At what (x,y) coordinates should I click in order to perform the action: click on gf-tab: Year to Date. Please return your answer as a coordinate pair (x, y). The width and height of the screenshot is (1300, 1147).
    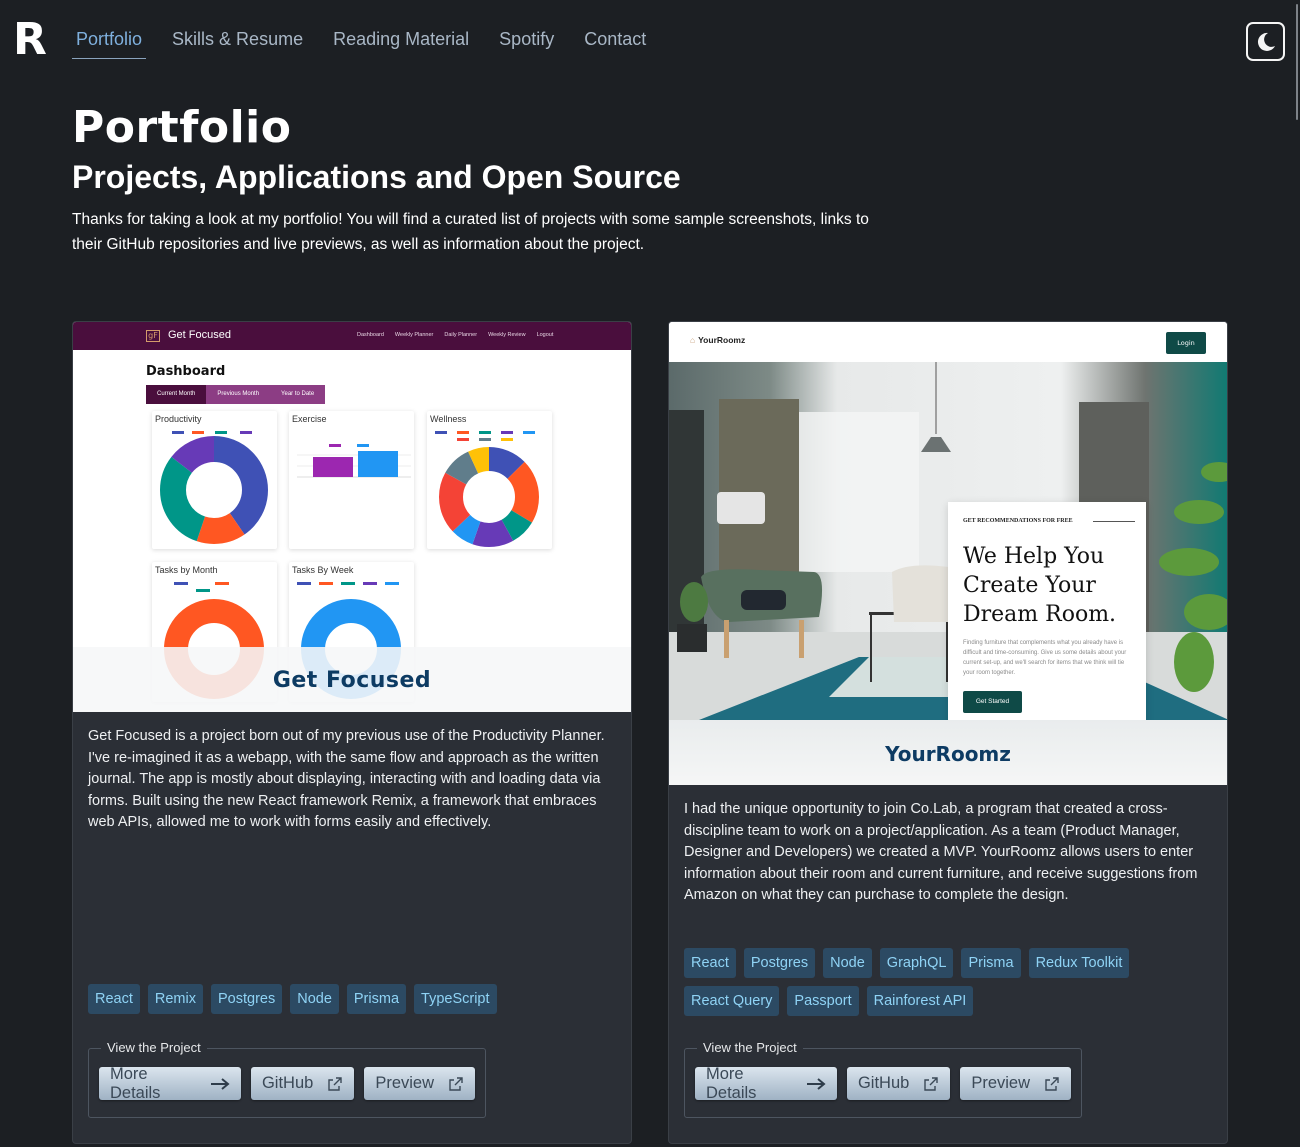
    Looking at the image, I should click on (298, 394).